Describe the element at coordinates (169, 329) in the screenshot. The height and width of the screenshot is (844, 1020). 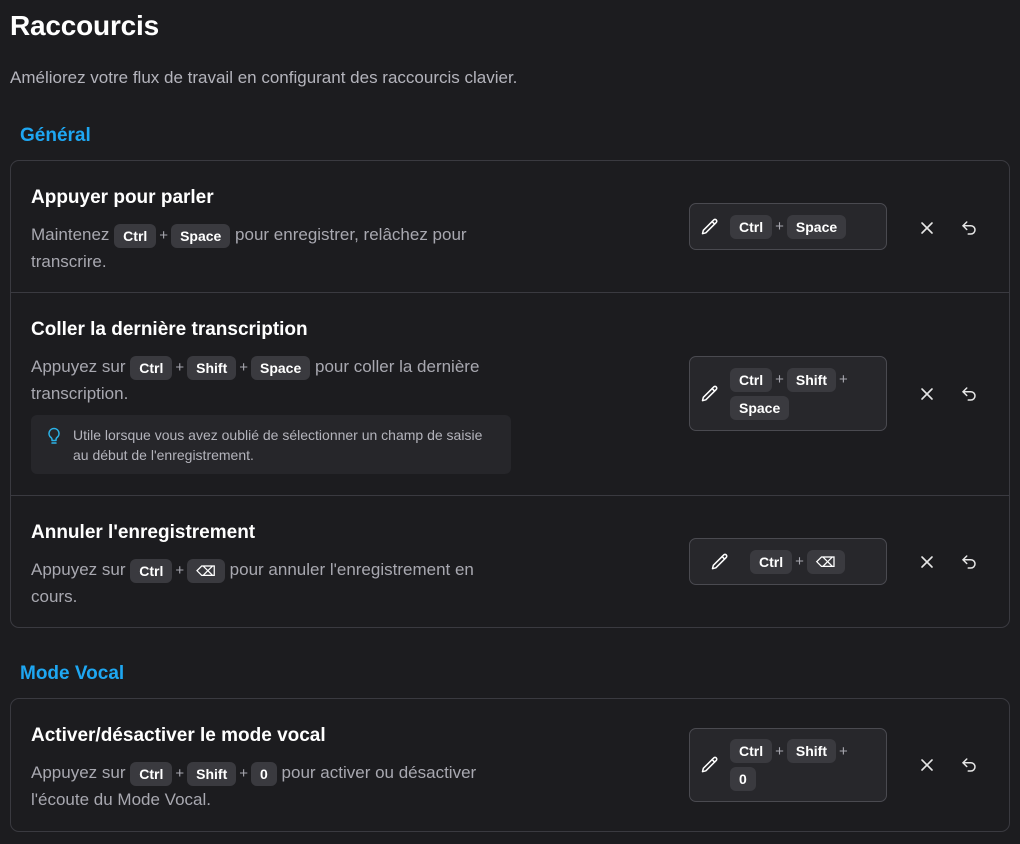
I see `shortcut-title: Coller la dernière transcription` at that location.